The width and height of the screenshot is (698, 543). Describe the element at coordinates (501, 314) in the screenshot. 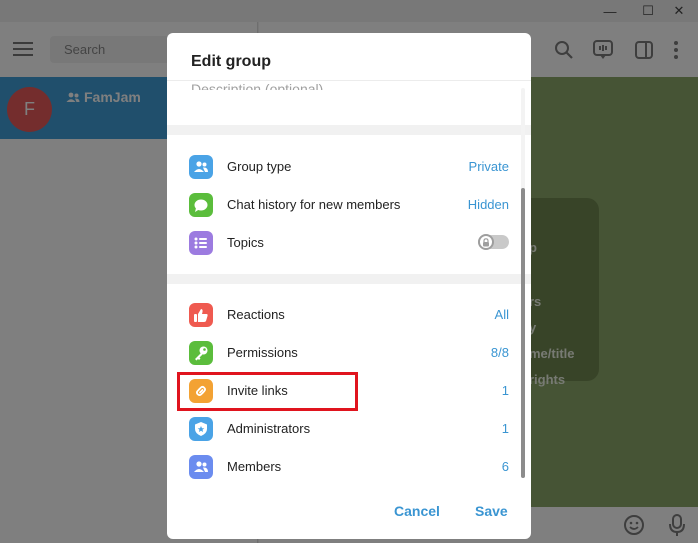

I see `row-value: All` at that location.